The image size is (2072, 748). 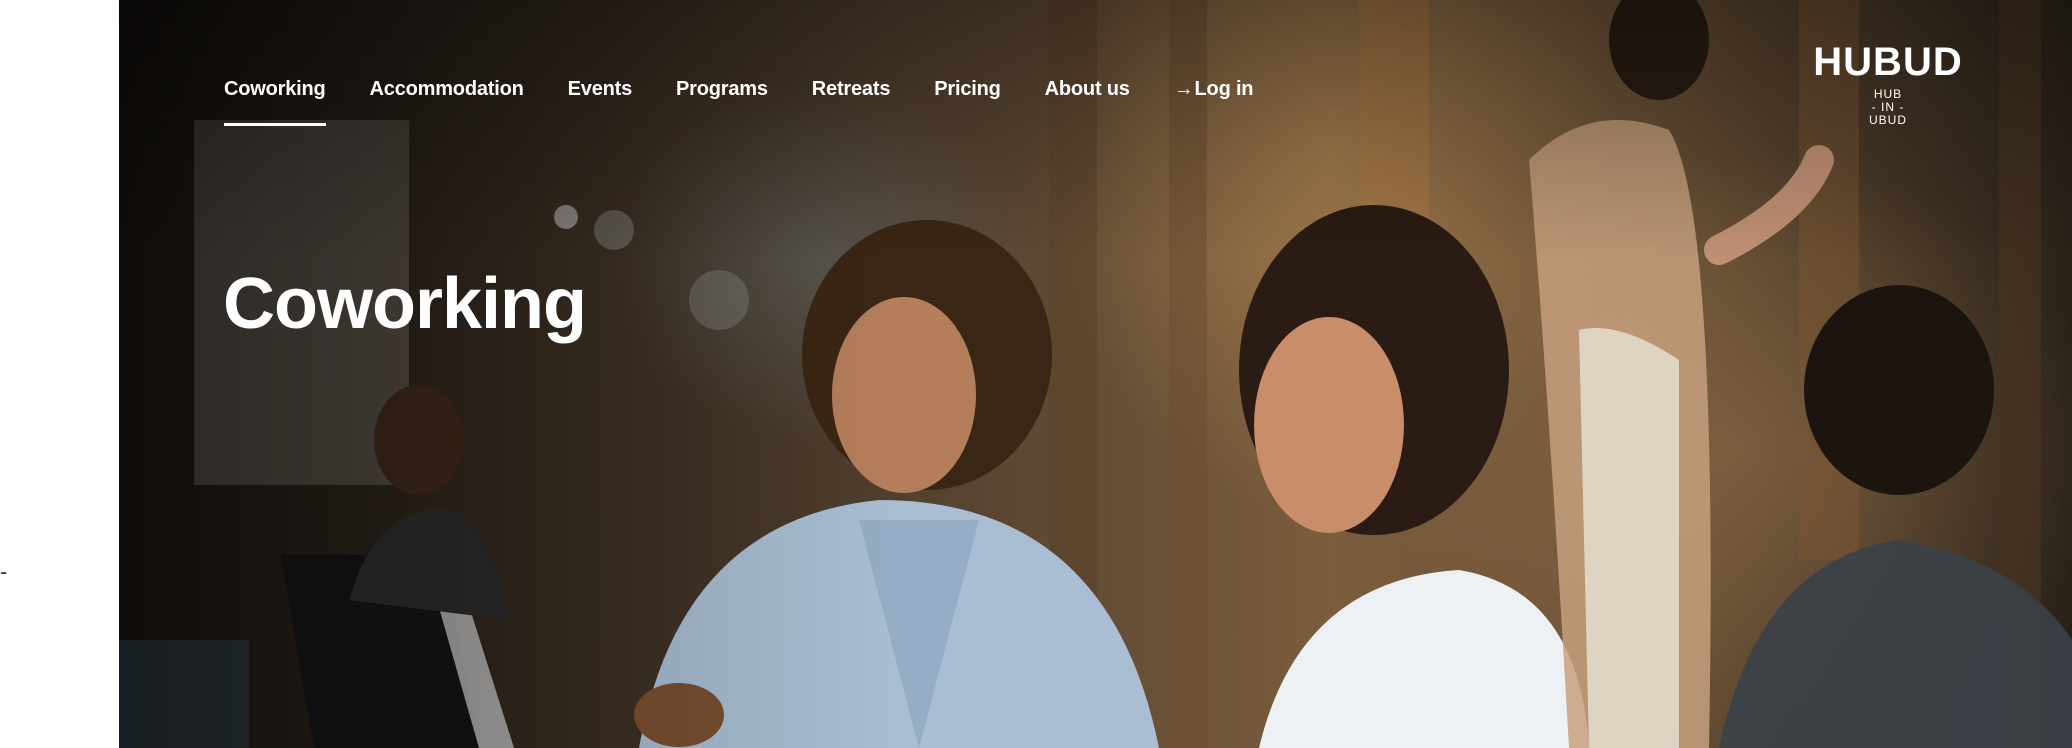 What do you see at coordinates (405, 304) in the screenshot?
I see `page-title: Coworking` at bounding box center [405, 304].